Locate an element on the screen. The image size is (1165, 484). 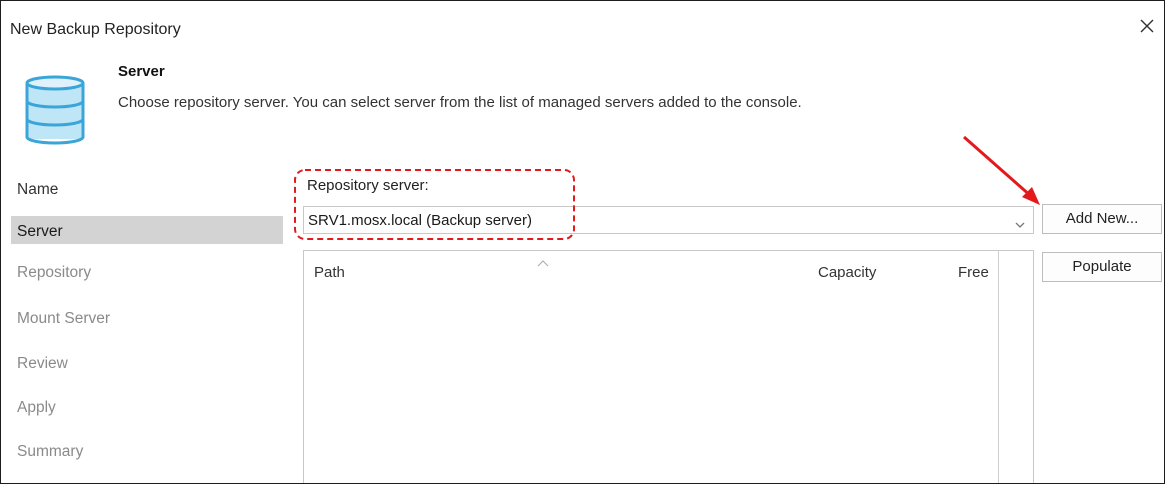
window-title: New Backup Repository is located at coordinates (95, 29).